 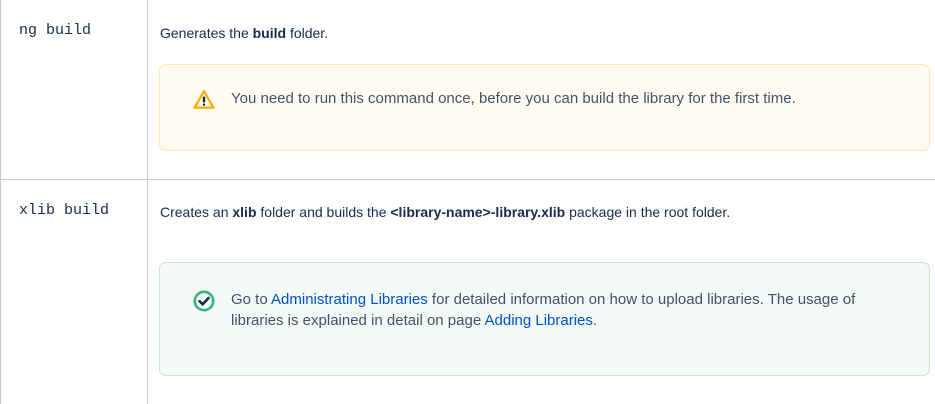 I want to click on description-bold: <library-name>-library.xlib, so click(x=478, y=212).